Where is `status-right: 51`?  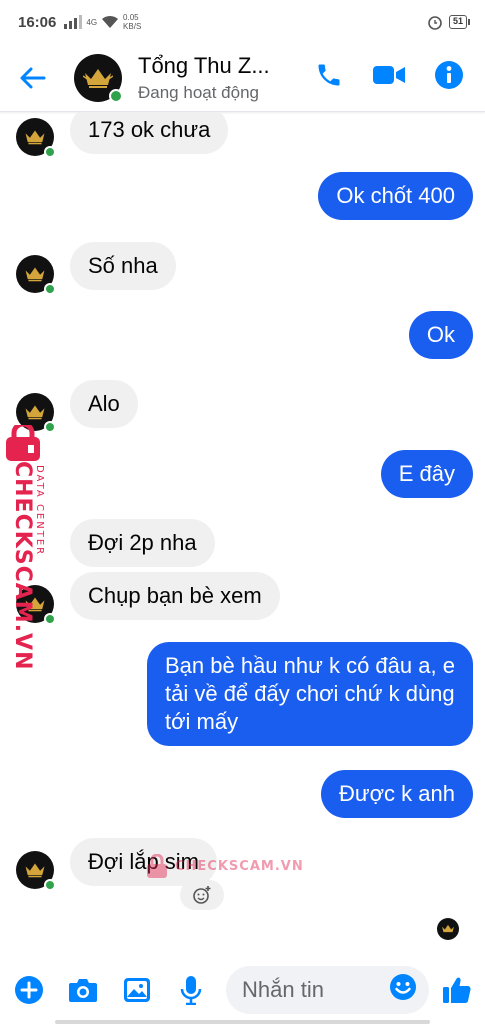 status-right: 51 is located at coordinates (449, 22).